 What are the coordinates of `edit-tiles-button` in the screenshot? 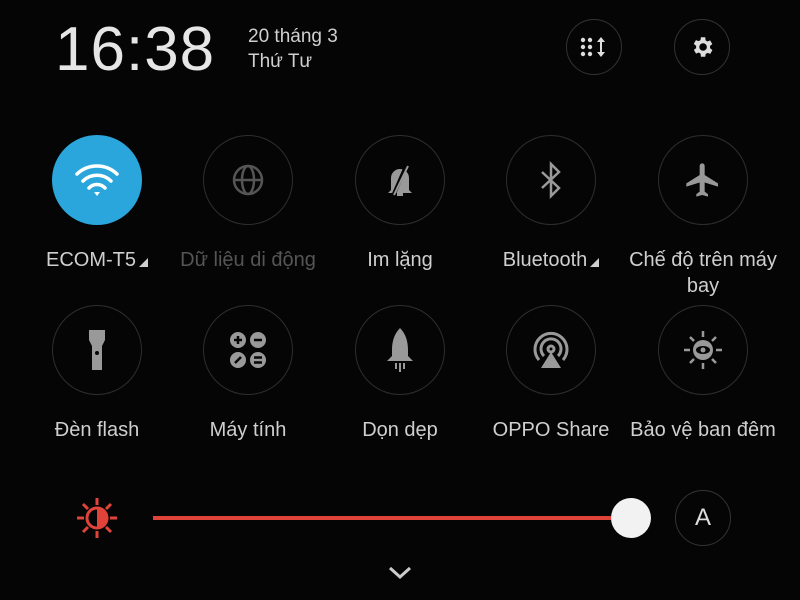 It's located at (594, 47).